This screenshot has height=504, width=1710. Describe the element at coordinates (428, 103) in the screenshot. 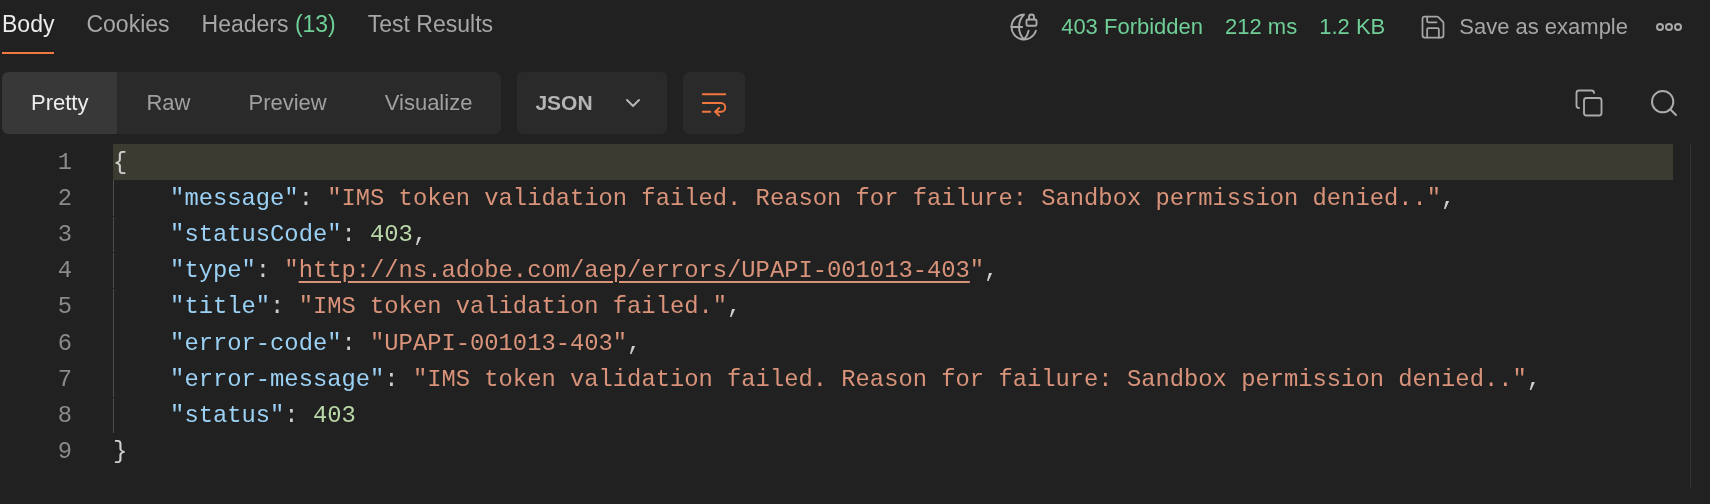

I see `view-mode-tab: Visualize` at that location.